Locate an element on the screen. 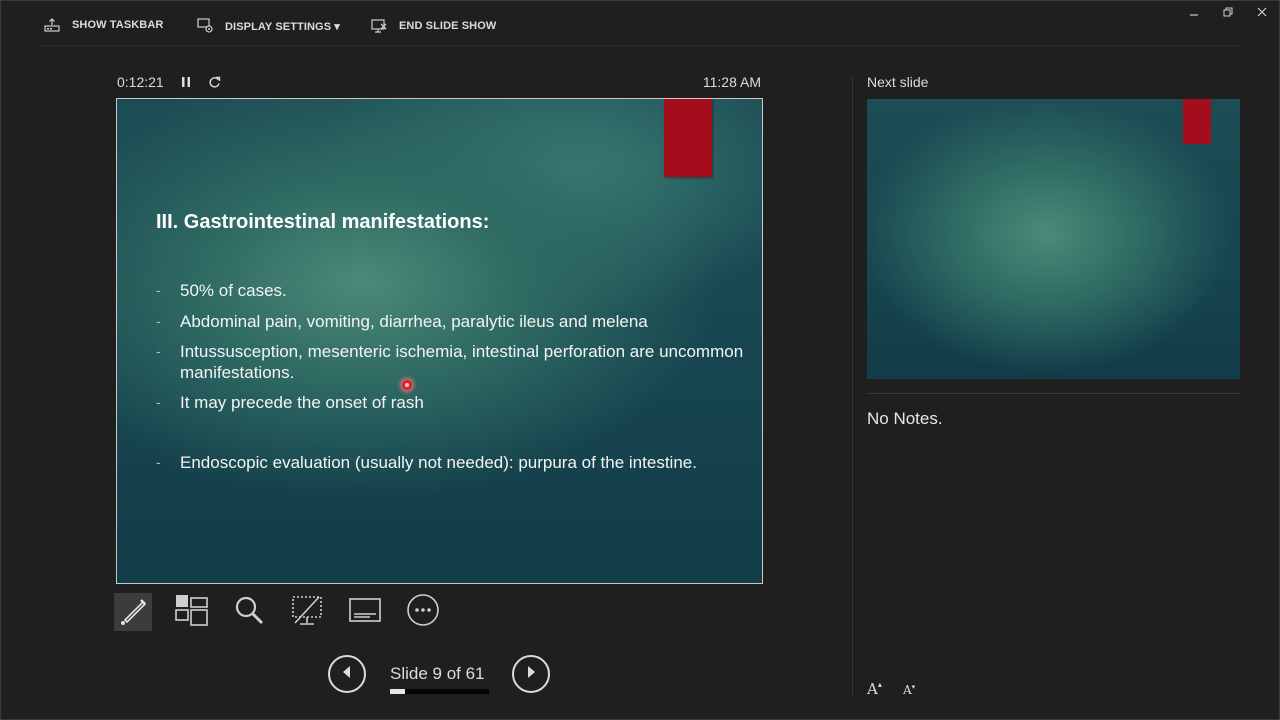  more-options-icon is located at coordinates (423, 612).